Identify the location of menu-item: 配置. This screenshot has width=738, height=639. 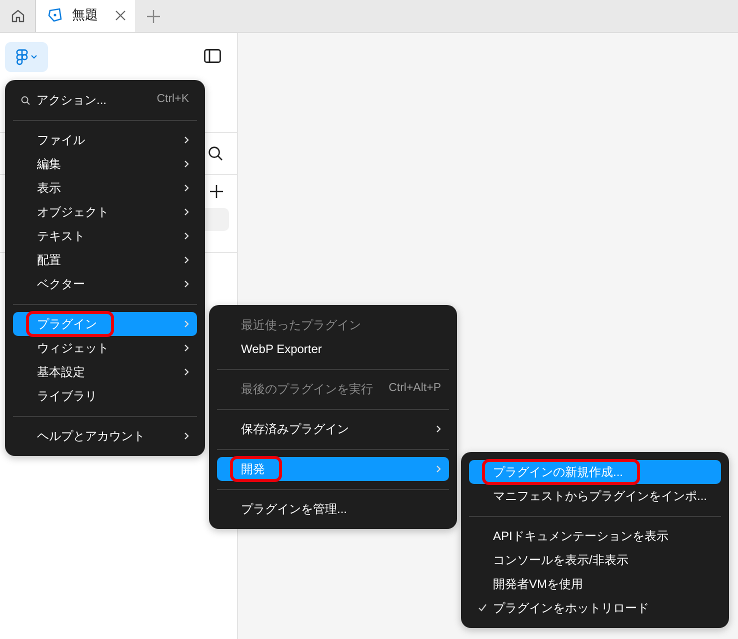
(105, 260).